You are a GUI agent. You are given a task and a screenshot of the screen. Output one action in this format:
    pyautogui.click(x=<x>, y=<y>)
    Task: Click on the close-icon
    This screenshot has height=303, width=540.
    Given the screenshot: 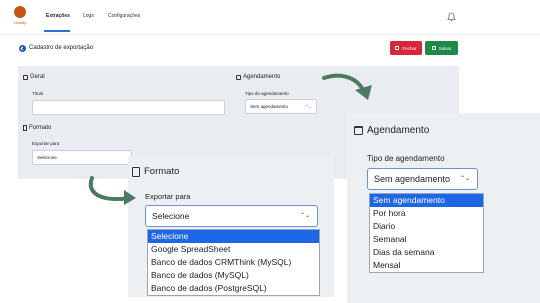 What is the action you would take?
    pyautogui.click(x=397, y=48)
    